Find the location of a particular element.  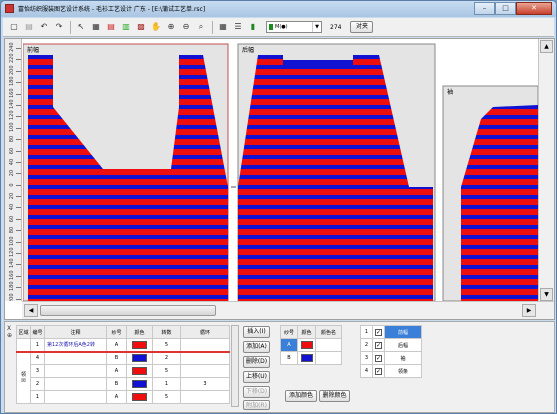

attach-button: 附加(R) is located at coordinates (256, 405).